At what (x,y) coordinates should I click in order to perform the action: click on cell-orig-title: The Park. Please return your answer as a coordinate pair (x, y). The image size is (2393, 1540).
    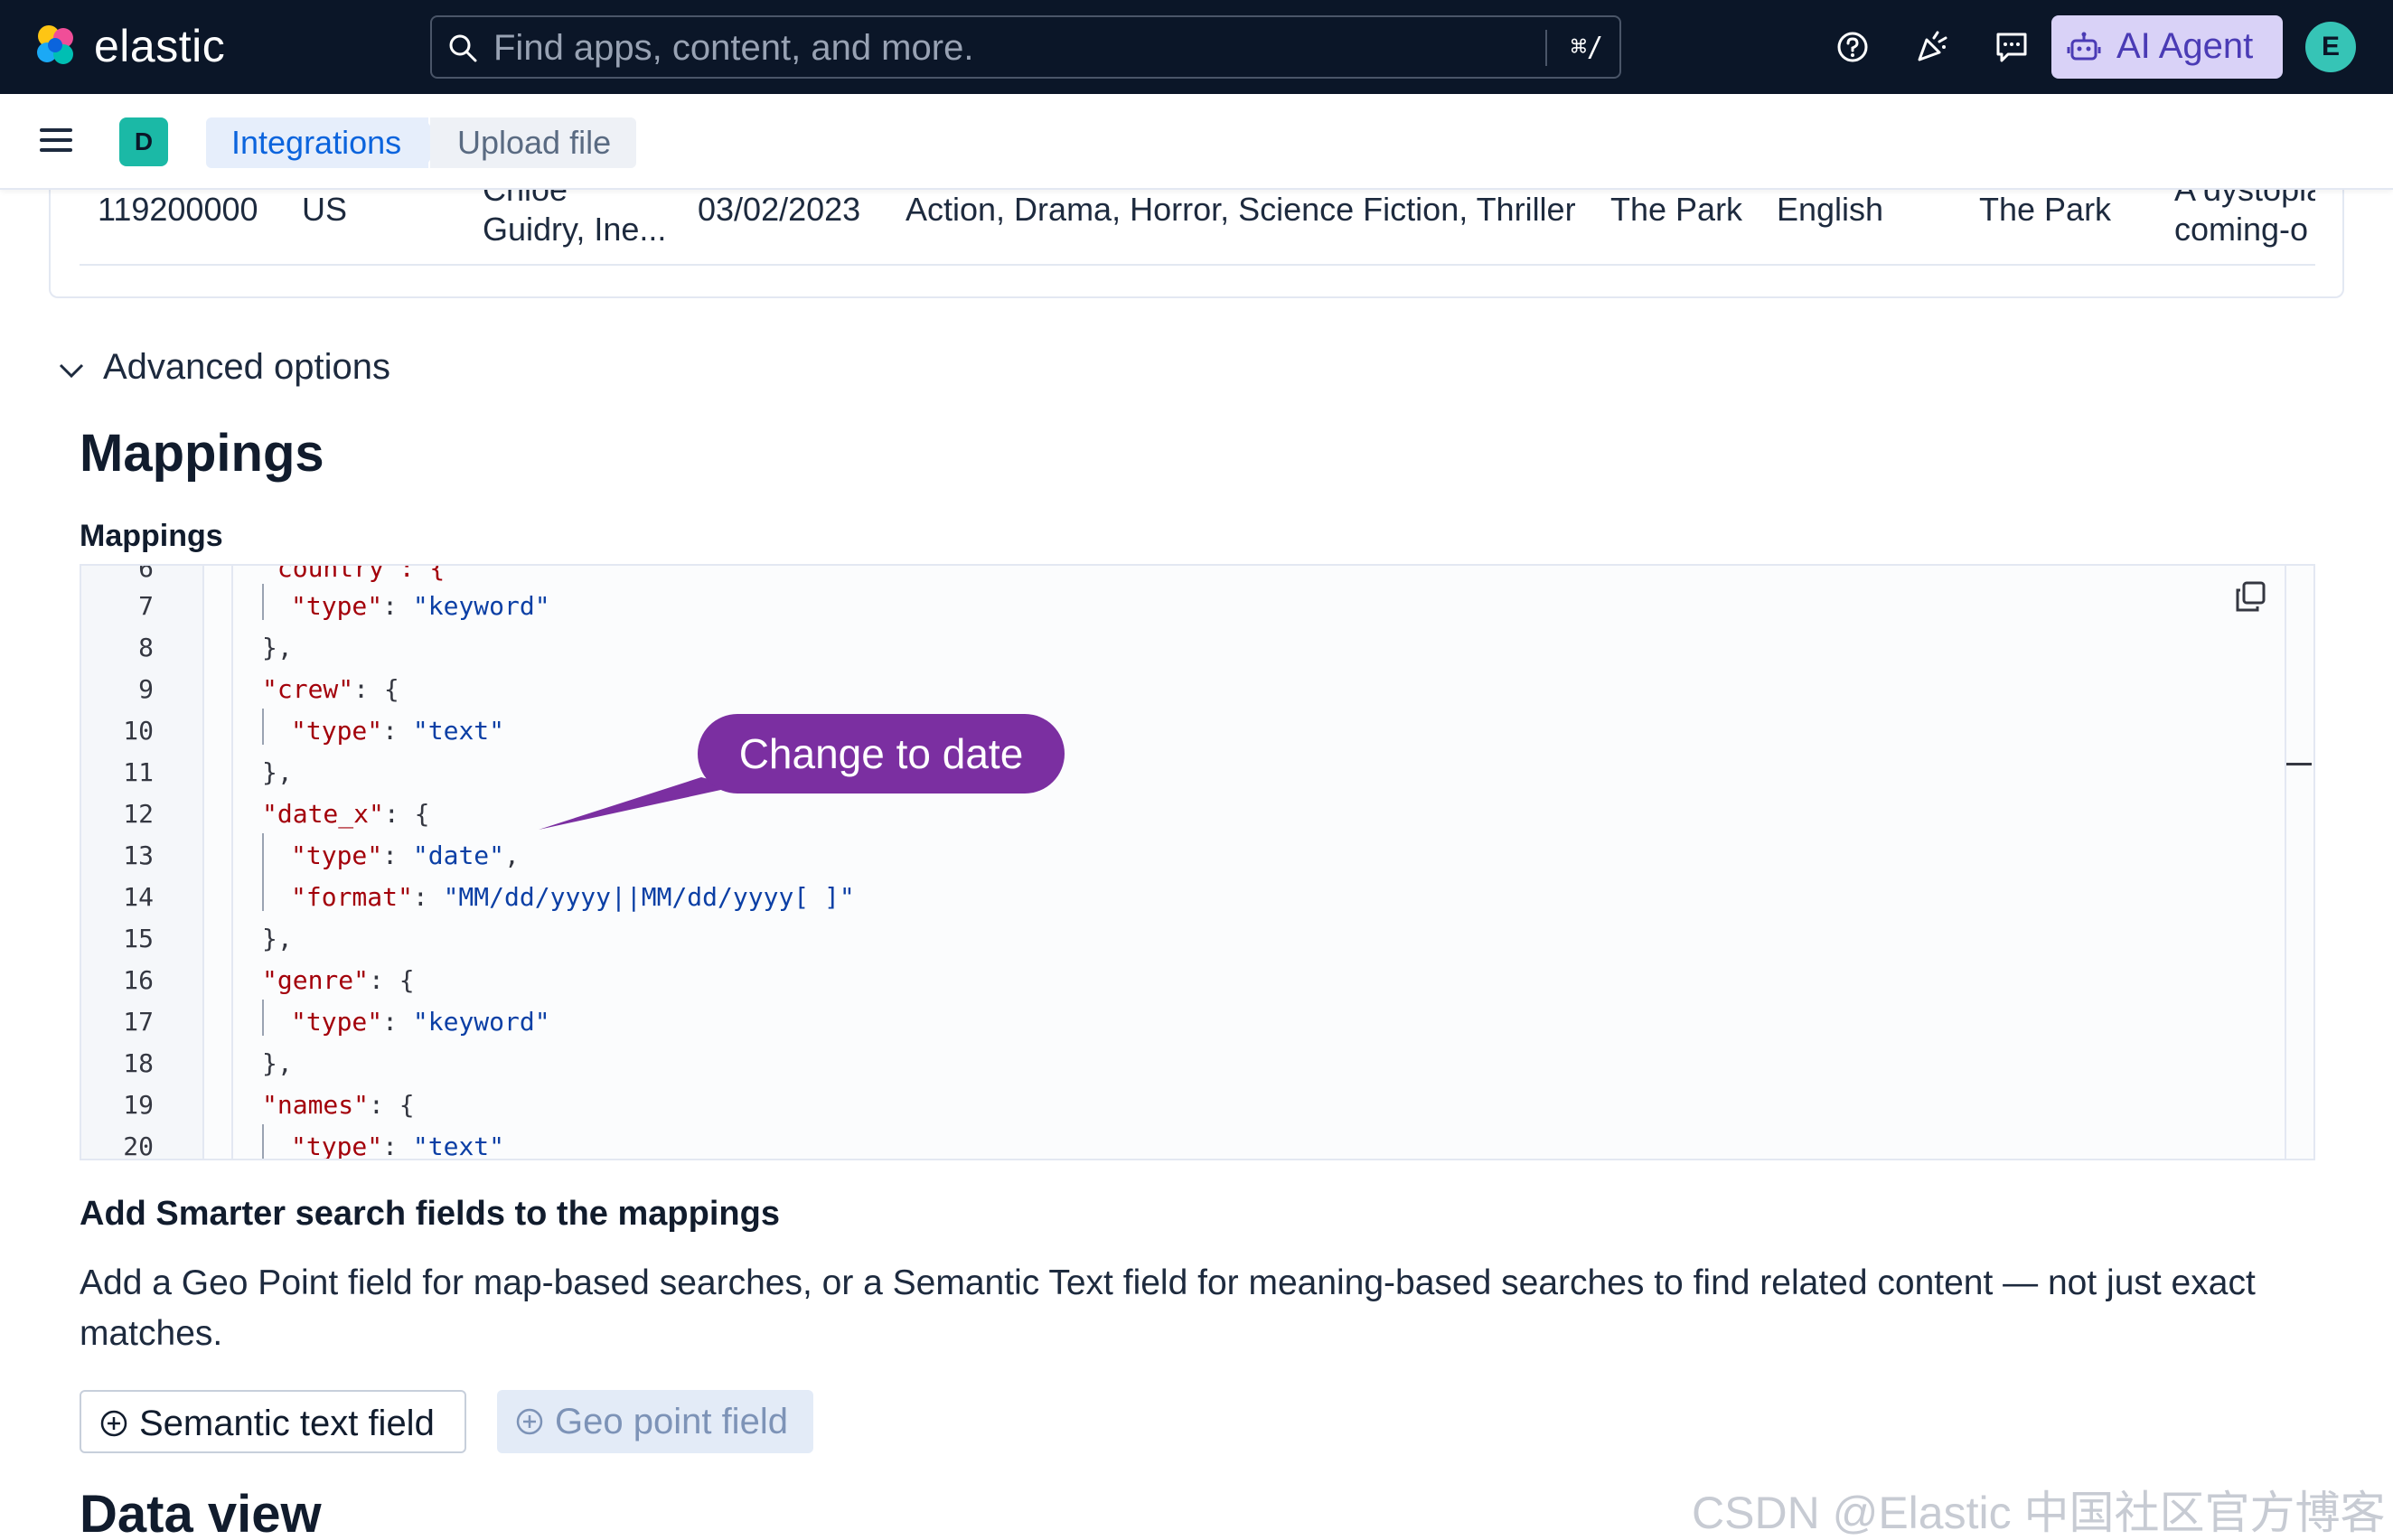
    Looking at the image, I should click on (2045, 209).